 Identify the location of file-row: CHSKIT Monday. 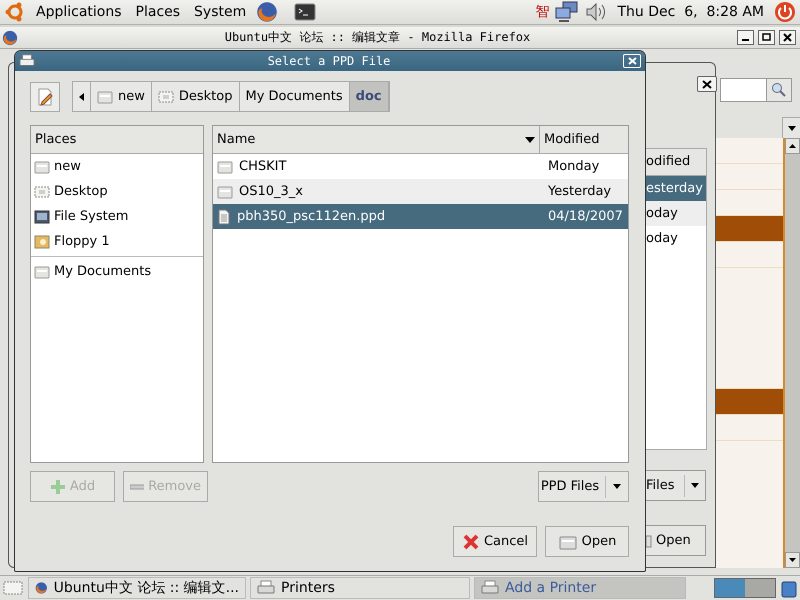
(420, 166).